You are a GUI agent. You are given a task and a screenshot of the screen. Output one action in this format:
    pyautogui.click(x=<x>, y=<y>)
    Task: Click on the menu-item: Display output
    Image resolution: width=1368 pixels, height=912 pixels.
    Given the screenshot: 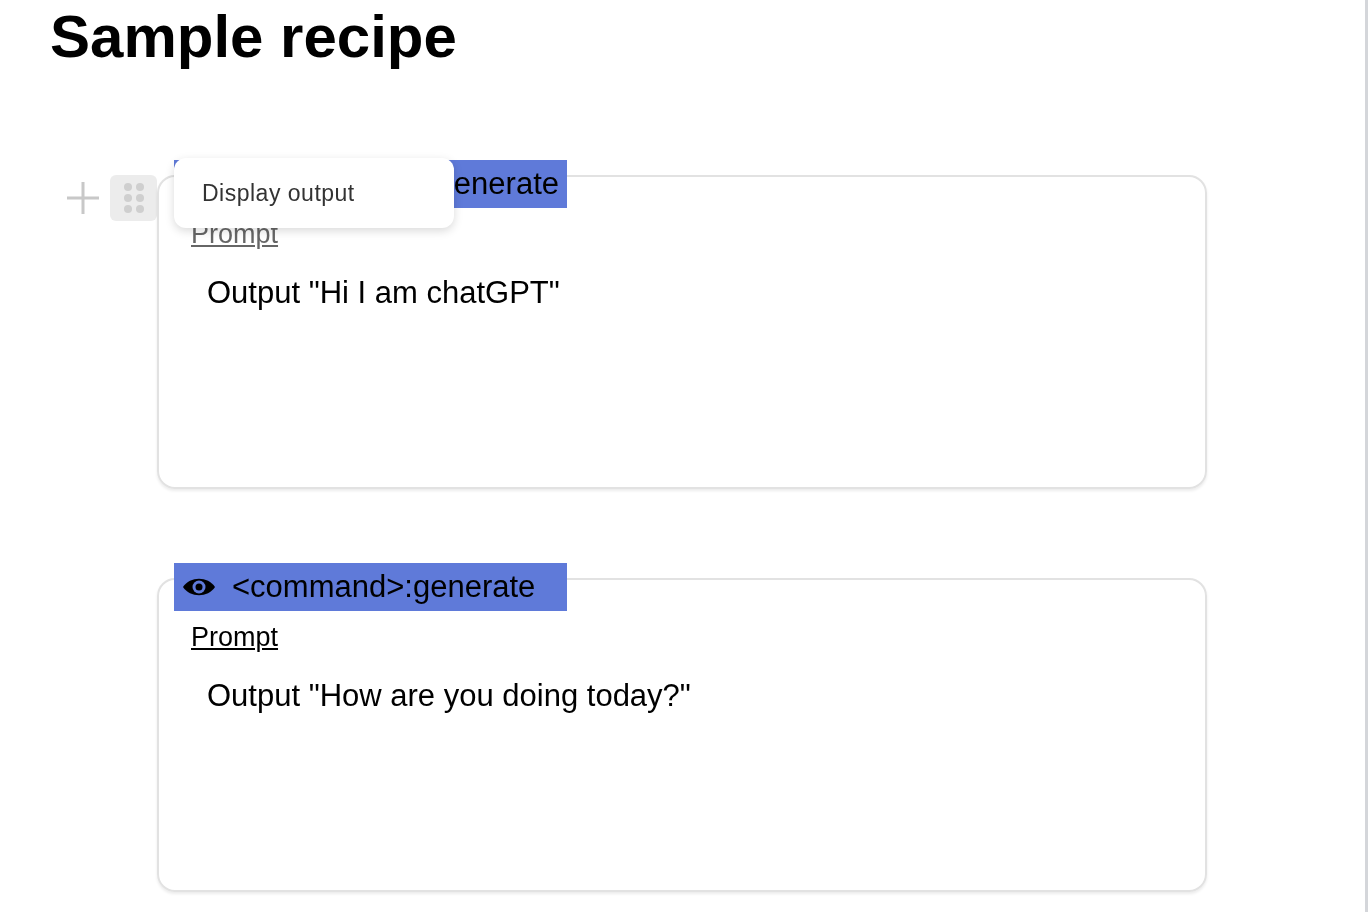 What is the action you would take?
    pyautogui.click(x=278, y=193)
    